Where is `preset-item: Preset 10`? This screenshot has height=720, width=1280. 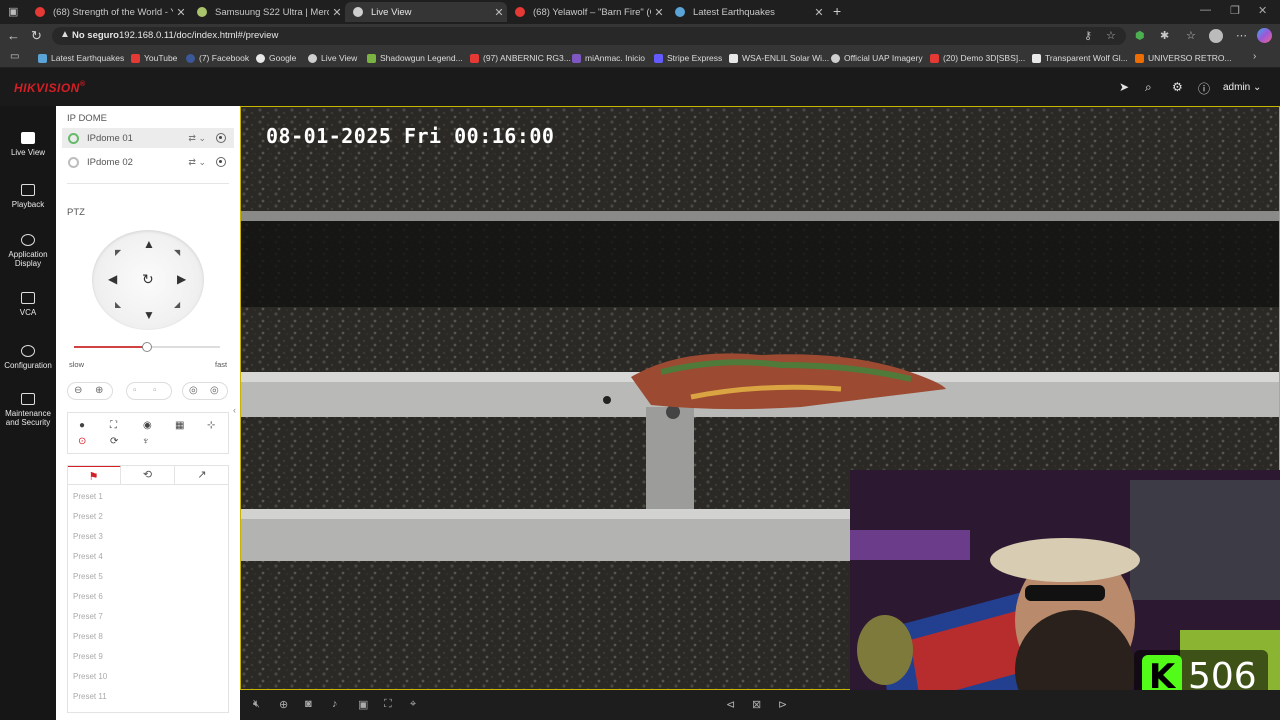
preset-item: Preset 10 is located at coordinates (90, 676).